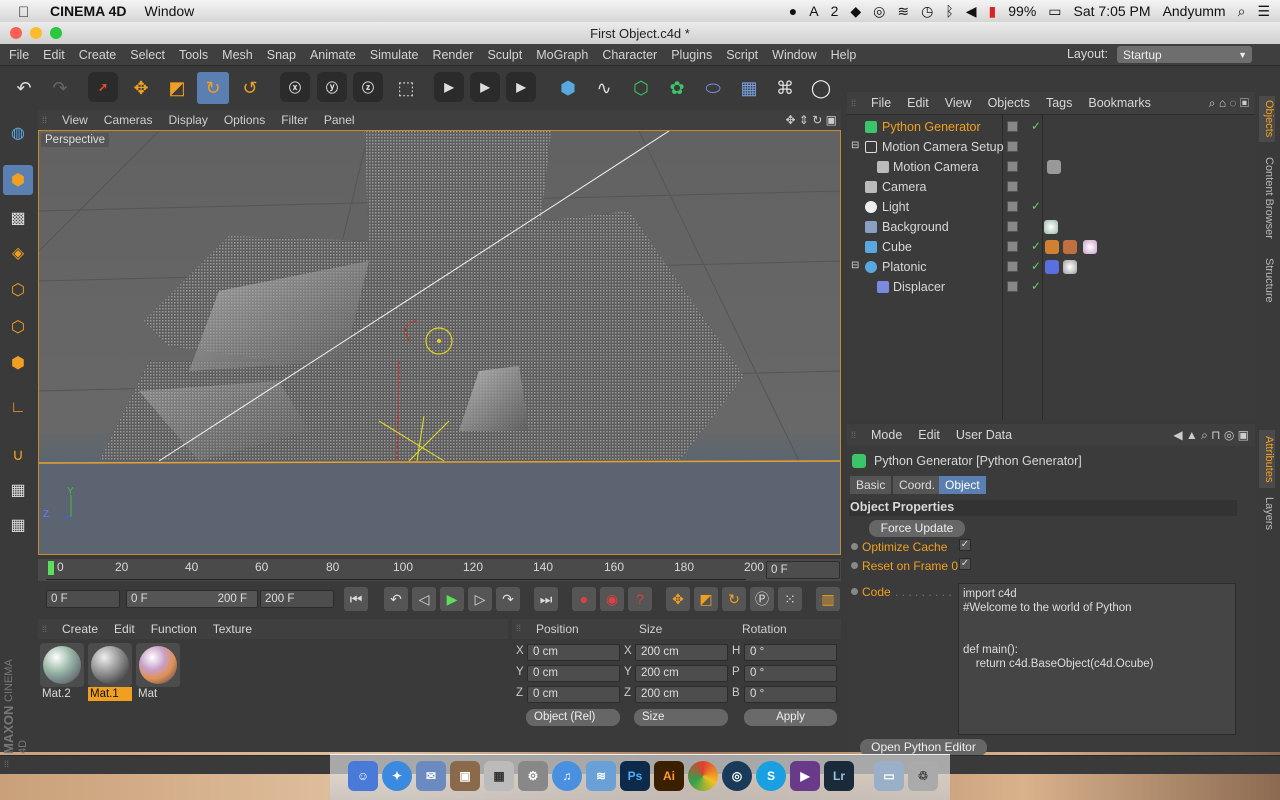 Image resolution: width=1280 pixels, height=800 pixels. I want to click on viewport-menu-filter: Filter, so click(294, 120).